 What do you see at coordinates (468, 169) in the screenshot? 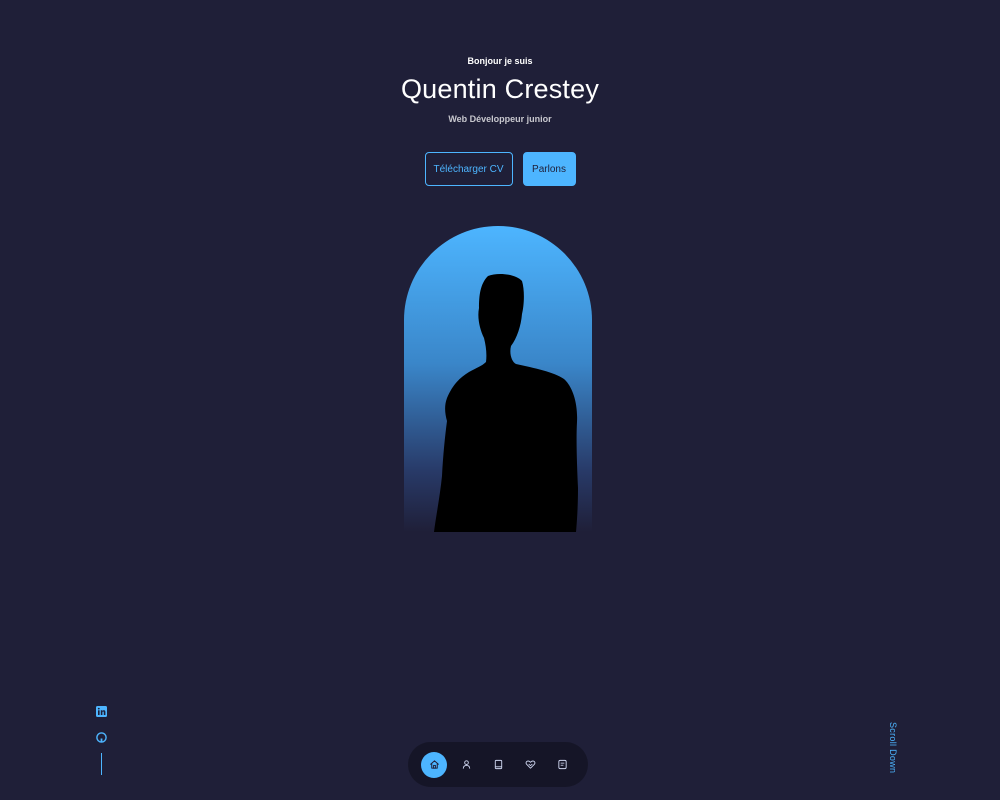
I see `download-cv-button: Télécharger CV` at bounding box center [468, 169].